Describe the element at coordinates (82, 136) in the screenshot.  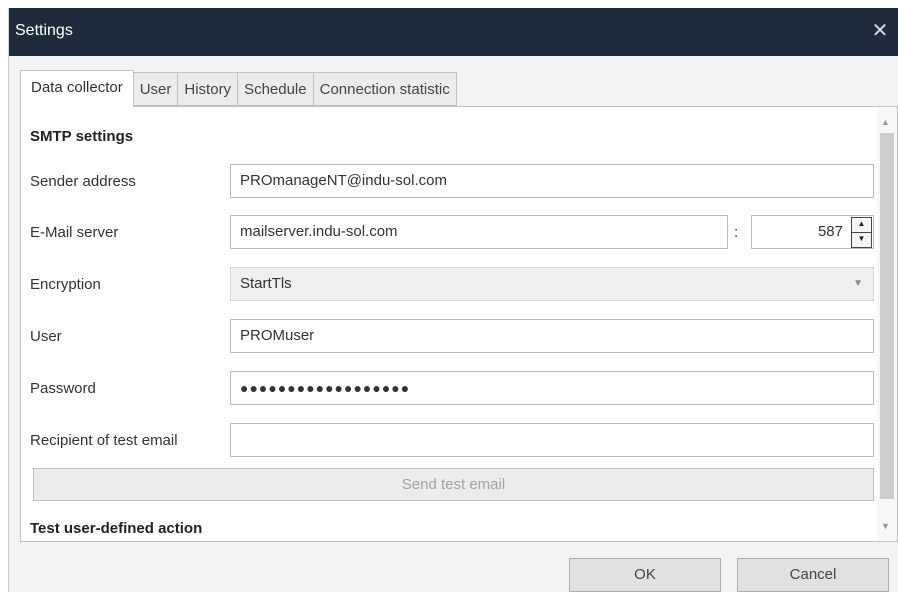
I see `smtp-section-title: SMTP settings` at that location.